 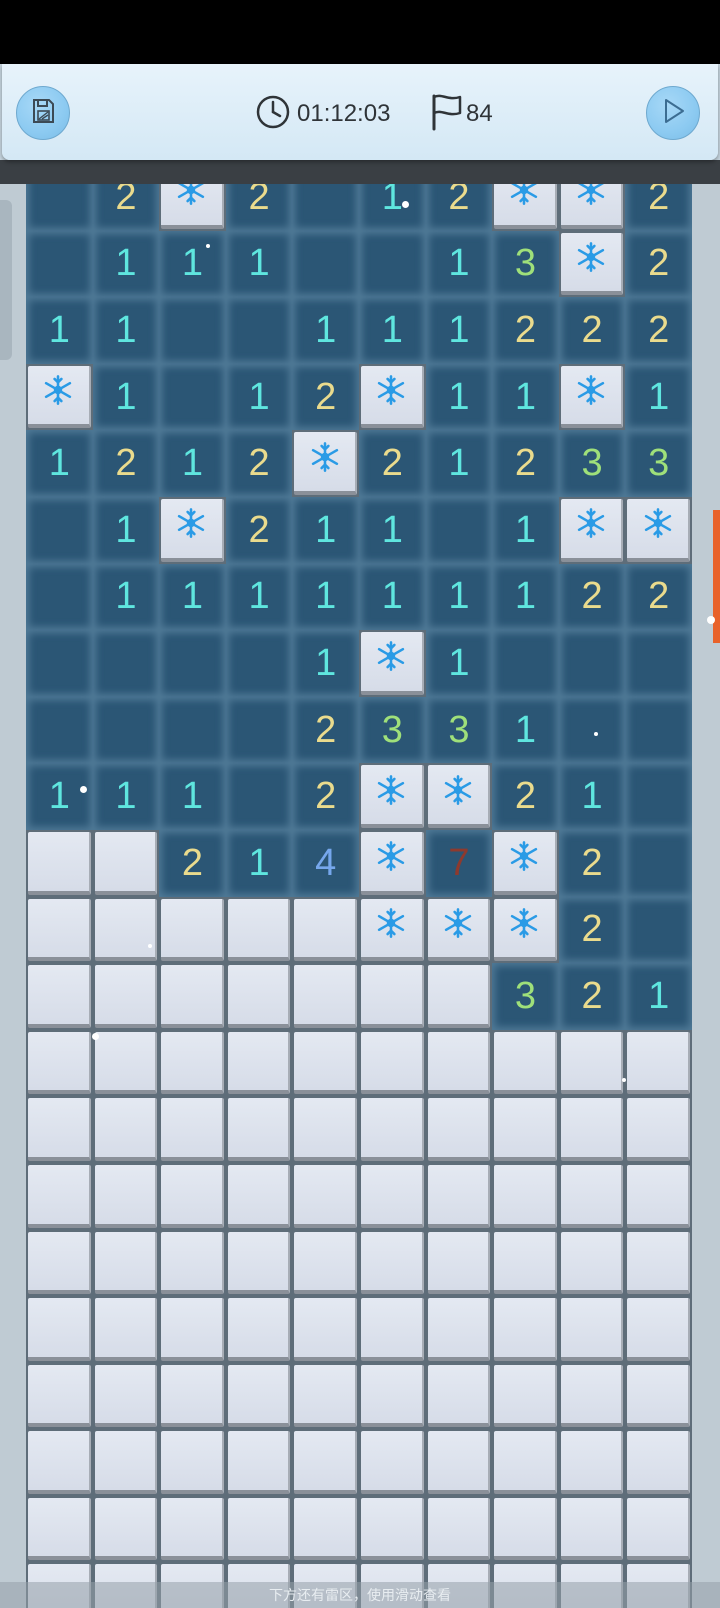 What do you see at coordinates (6, 280) in the screenshot?
I see `left-scroll-handle` at bounding box center [6, 280].